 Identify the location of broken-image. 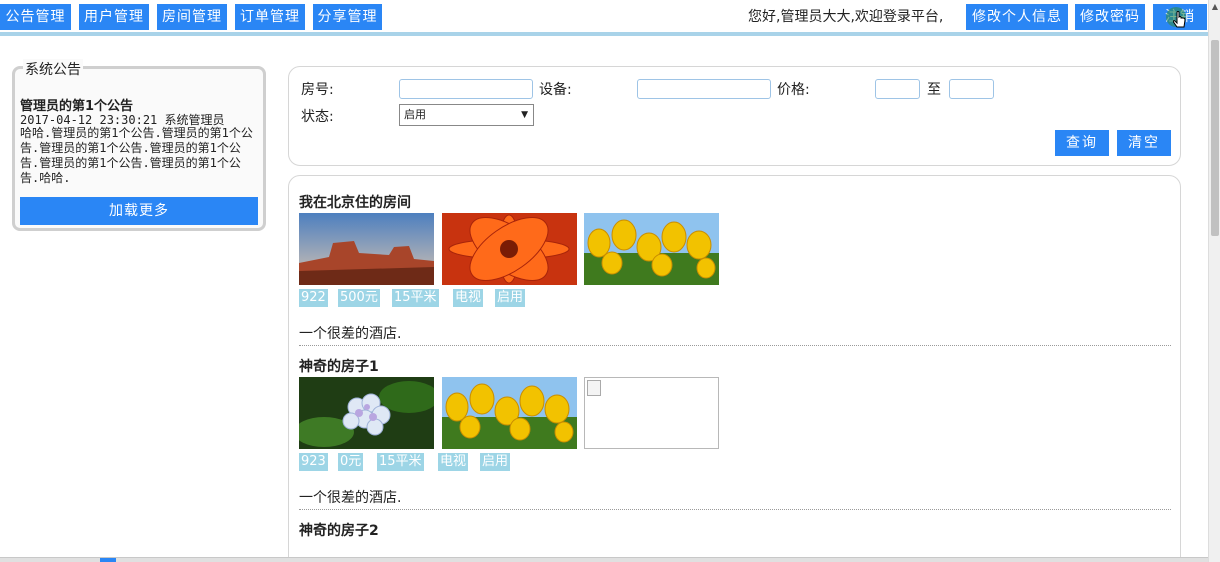
(651, 413).